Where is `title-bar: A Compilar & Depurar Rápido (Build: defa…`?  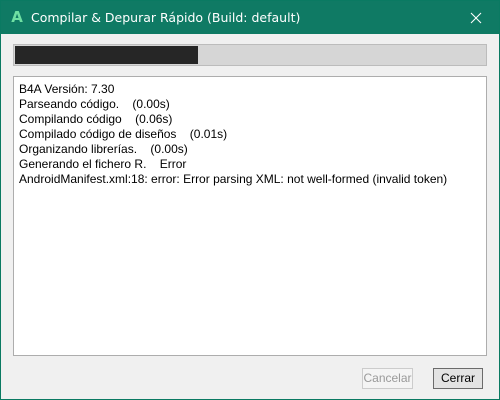
title-bar: A Compilar & Depurar Rápido (Build: defa… is located at coordinates (250, 17).